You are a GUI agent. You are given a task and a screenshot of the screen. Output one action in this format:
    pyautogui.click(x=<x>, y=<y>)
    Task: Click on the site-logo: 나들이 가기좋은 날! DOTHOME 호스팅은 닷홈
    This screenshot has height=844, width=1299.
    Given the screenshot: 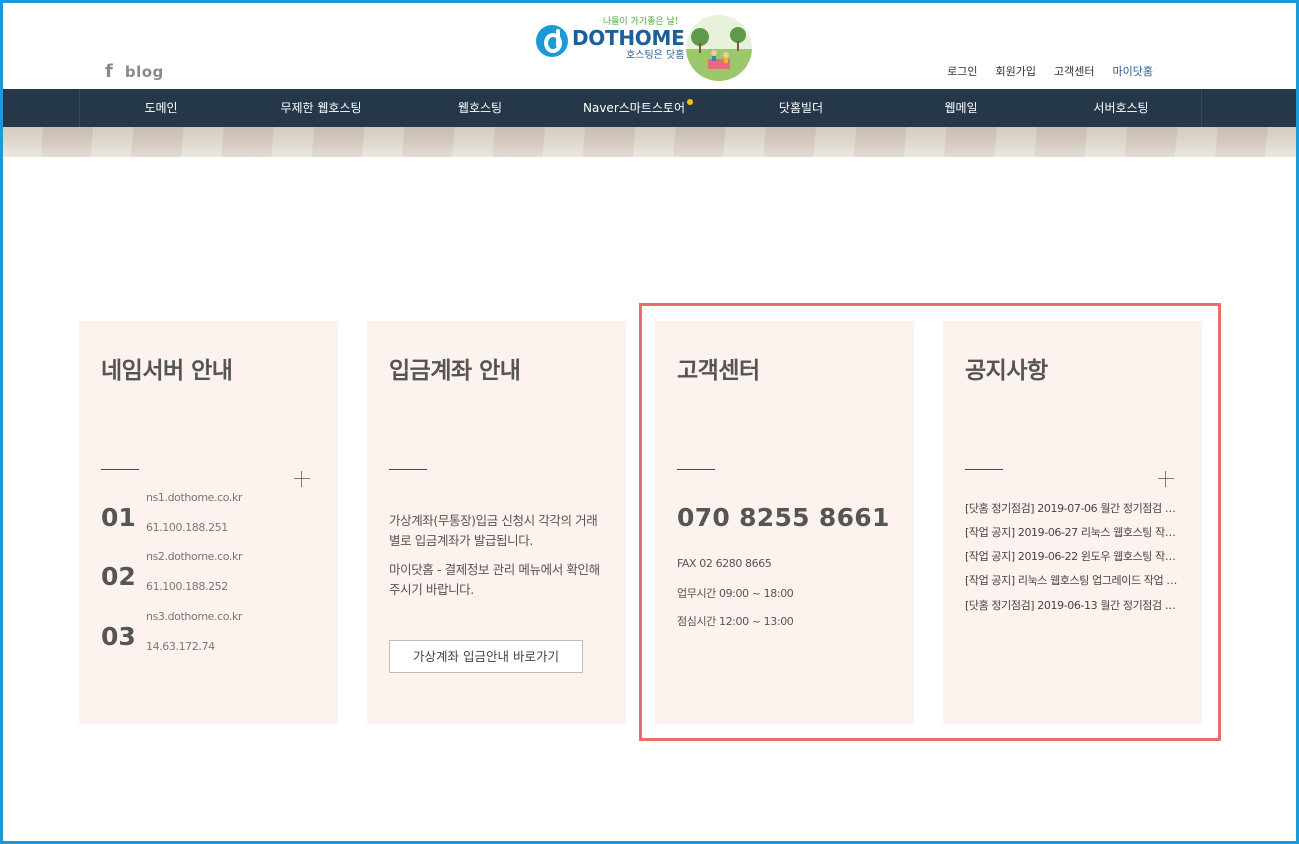 What is the action you would take?
    pyautogui.click(x=644, y=47)
    